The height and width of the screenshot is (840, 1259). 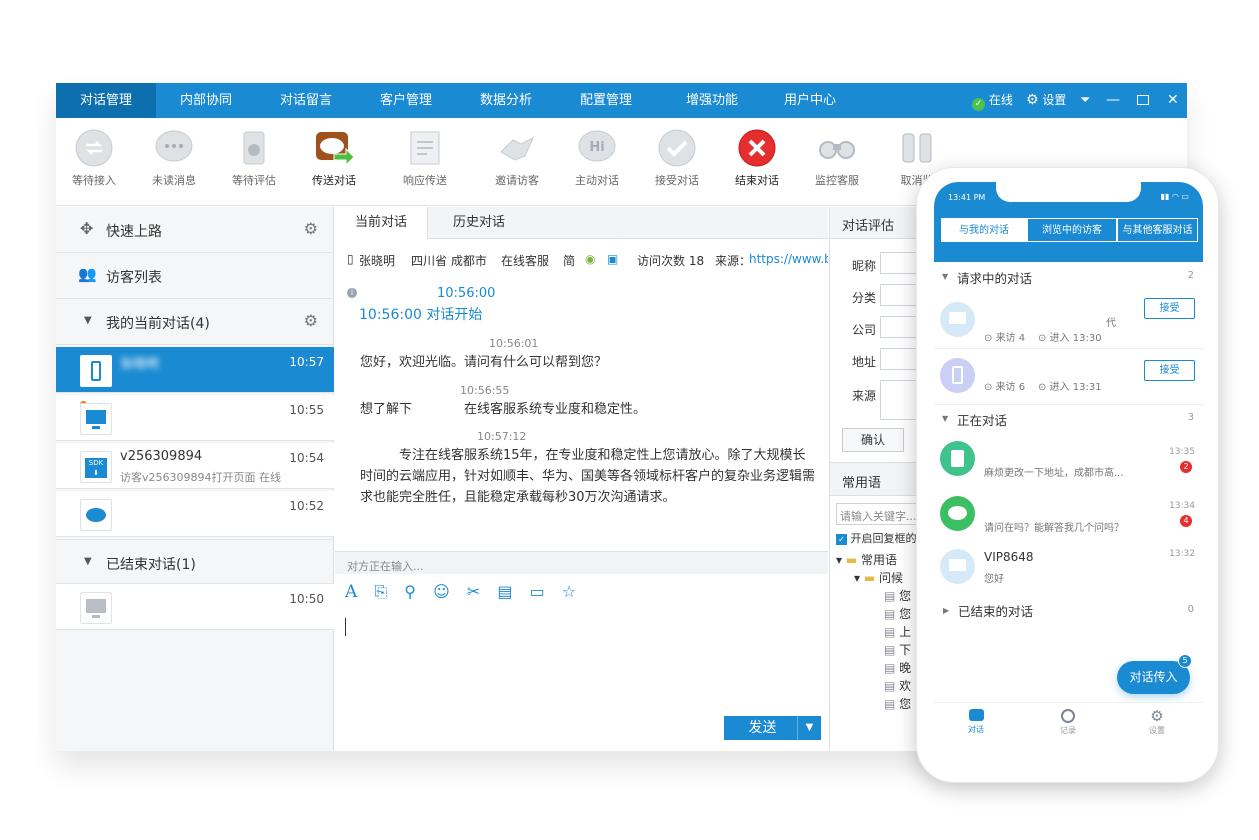 I want to click on maximize-icon, so click(x=1143, y=100).